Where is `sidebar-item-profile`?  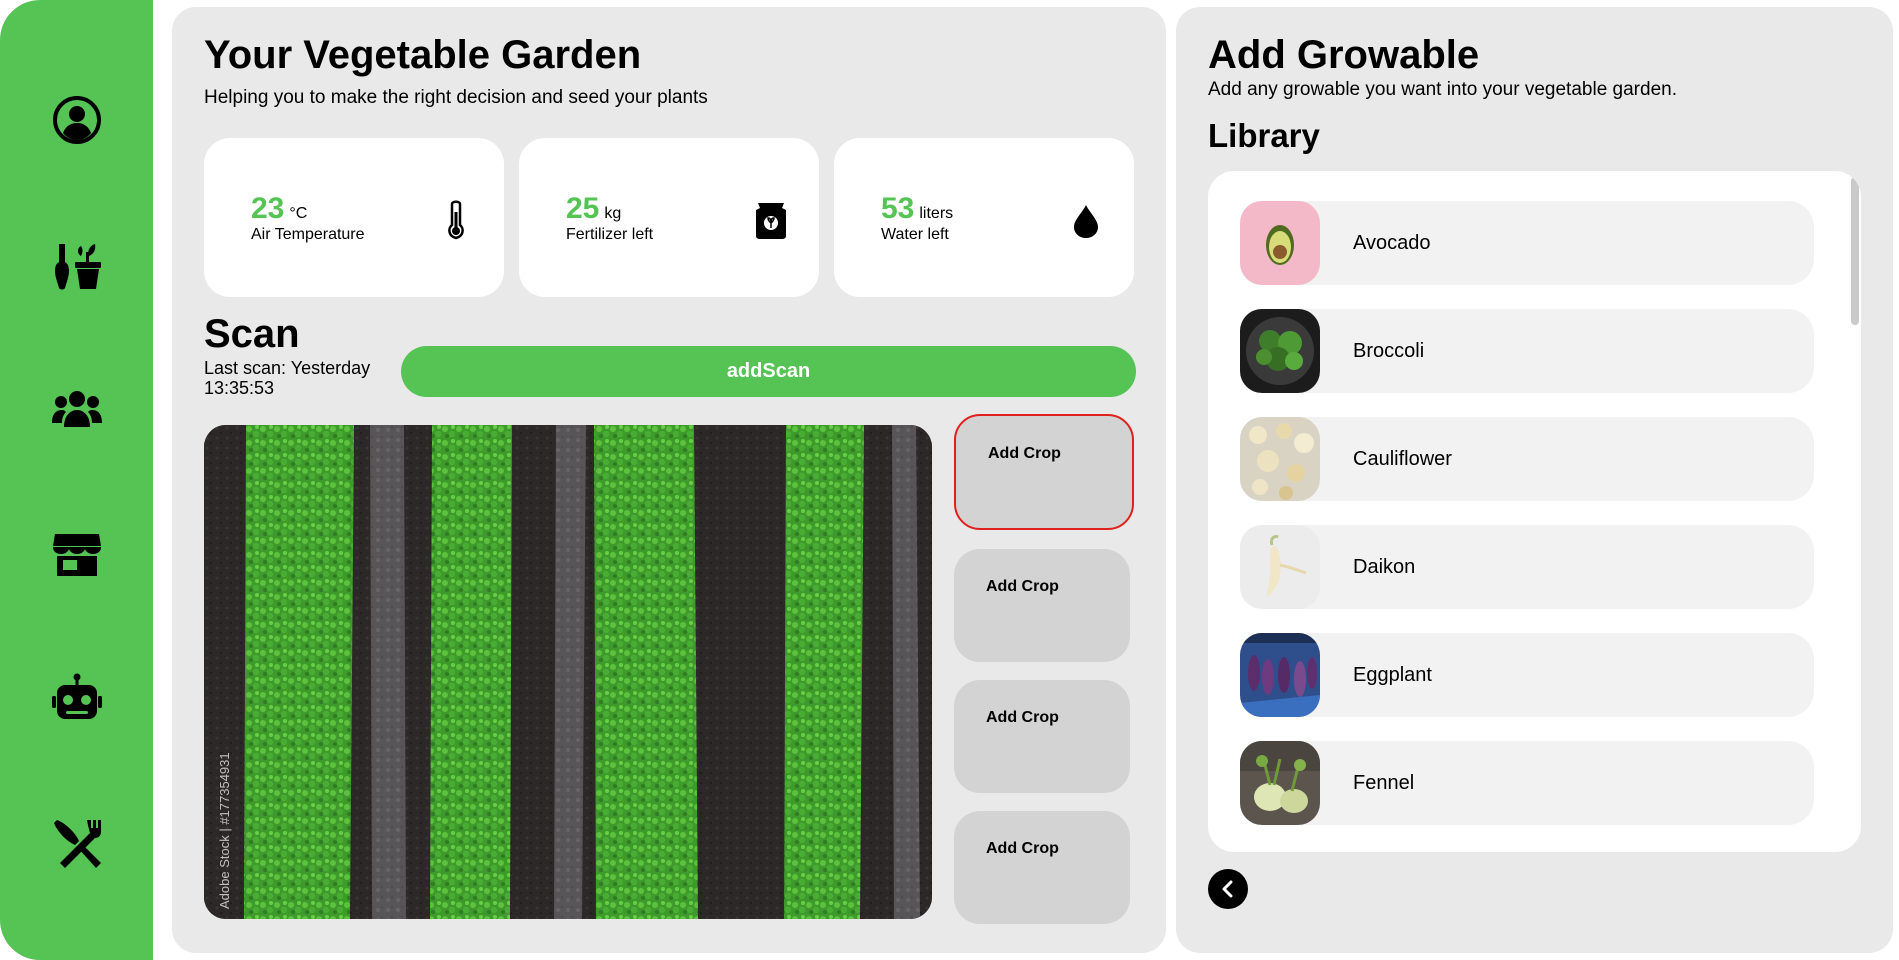 sidebar-item-profile is located at coordinates (77, 120).